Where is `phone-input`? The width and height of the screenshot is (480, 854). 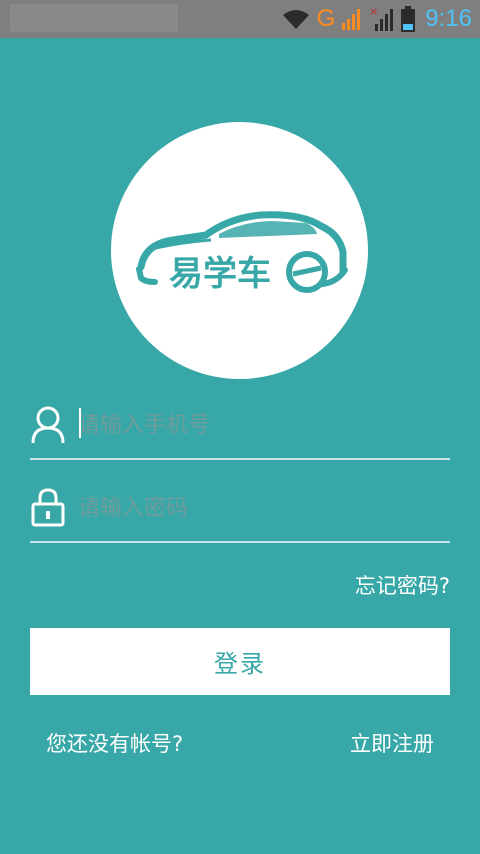
phone-input is located at coordinates (258, 425).